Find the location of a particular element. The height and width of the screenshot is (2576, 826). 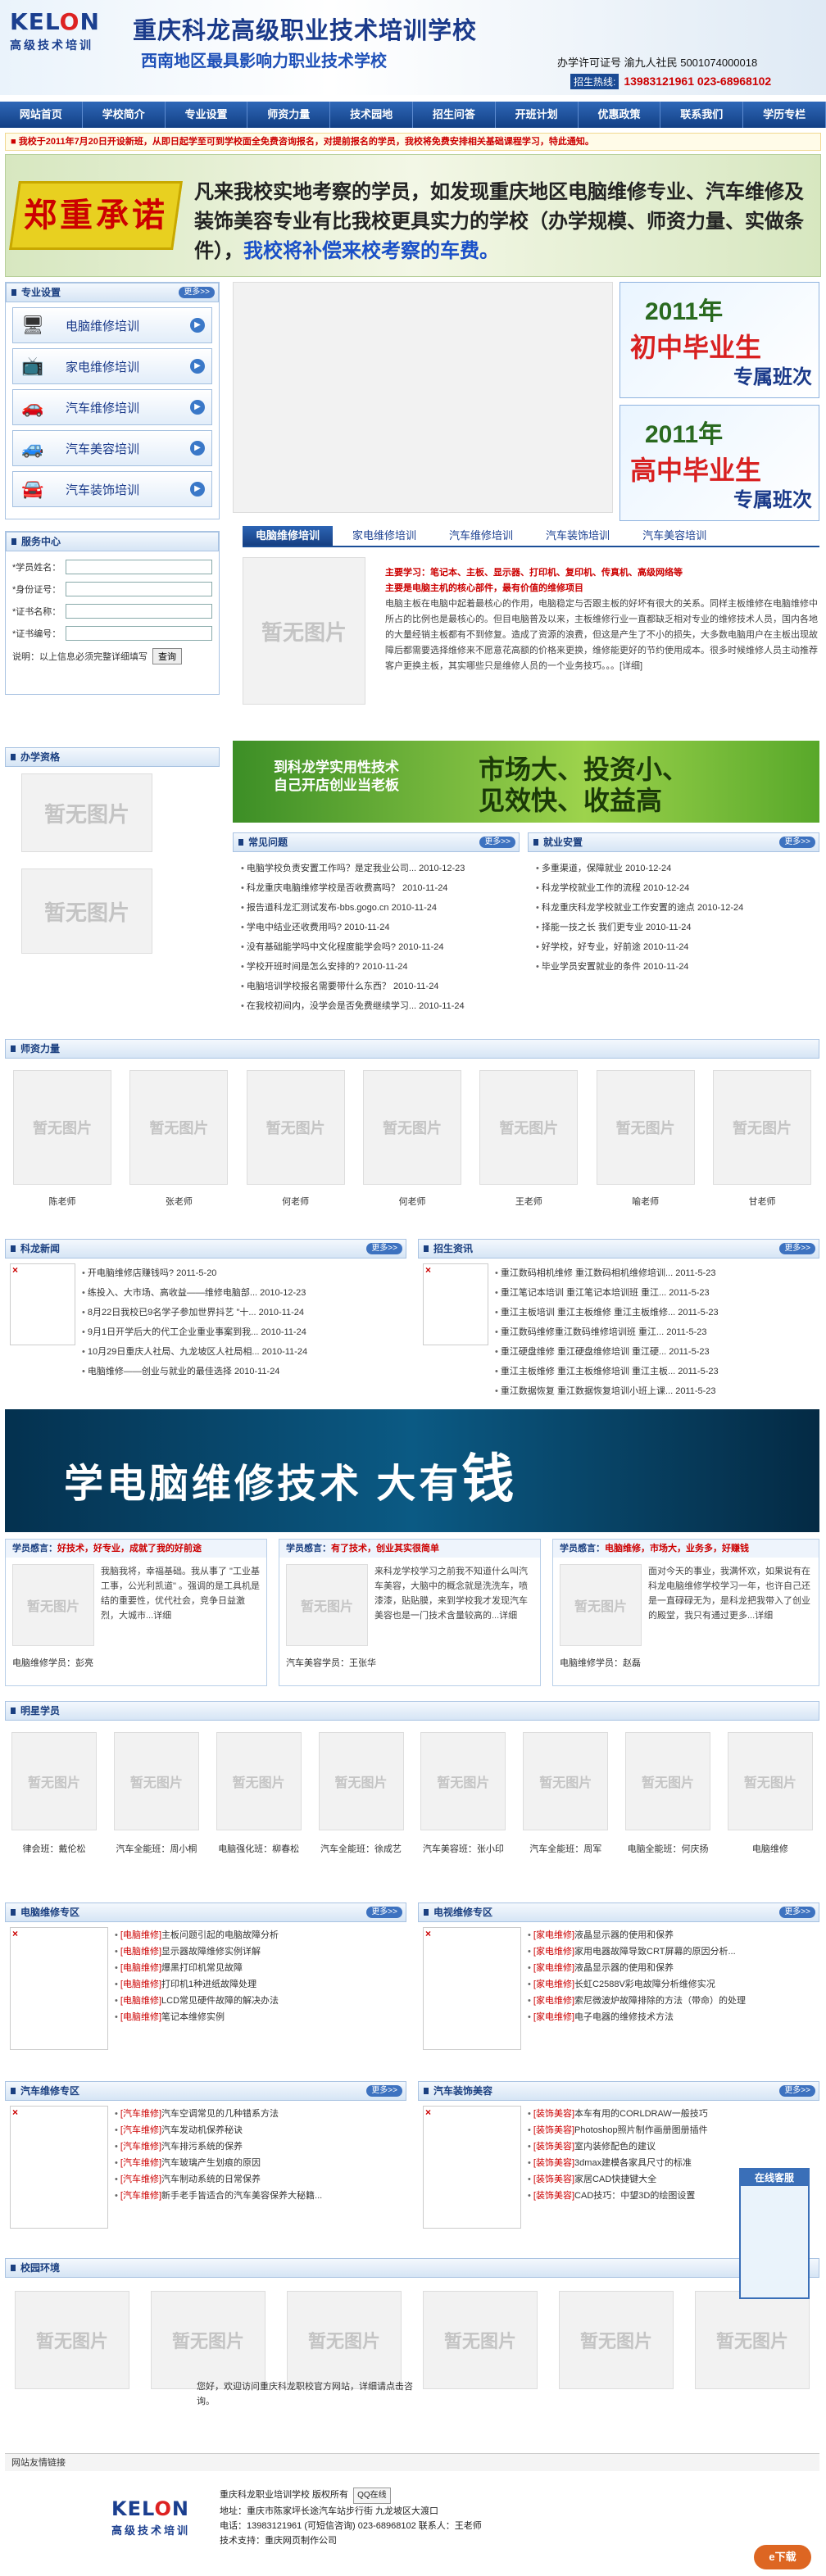

teacher-card: 暂无图片 喻老师 is located at coordinates (646, 1139).